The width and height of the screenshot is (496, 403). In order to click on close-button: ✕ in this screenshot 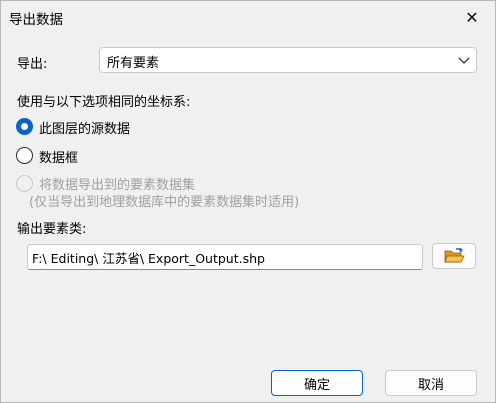, I will do `click(472, 17)`.